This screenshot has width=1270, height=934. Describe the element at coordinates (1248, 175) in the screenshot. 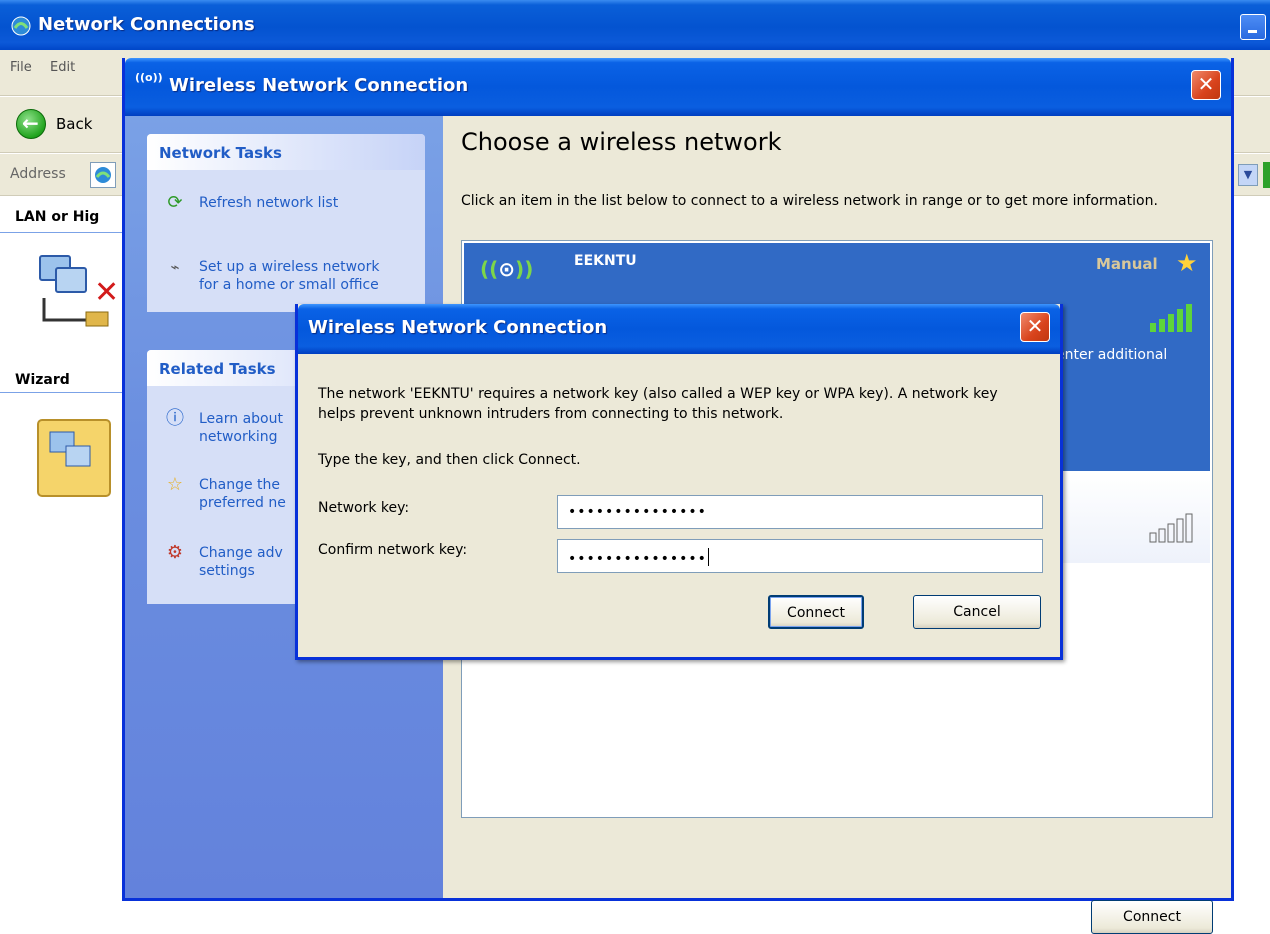

I see `address-dropdown-button: ▼` at that location.